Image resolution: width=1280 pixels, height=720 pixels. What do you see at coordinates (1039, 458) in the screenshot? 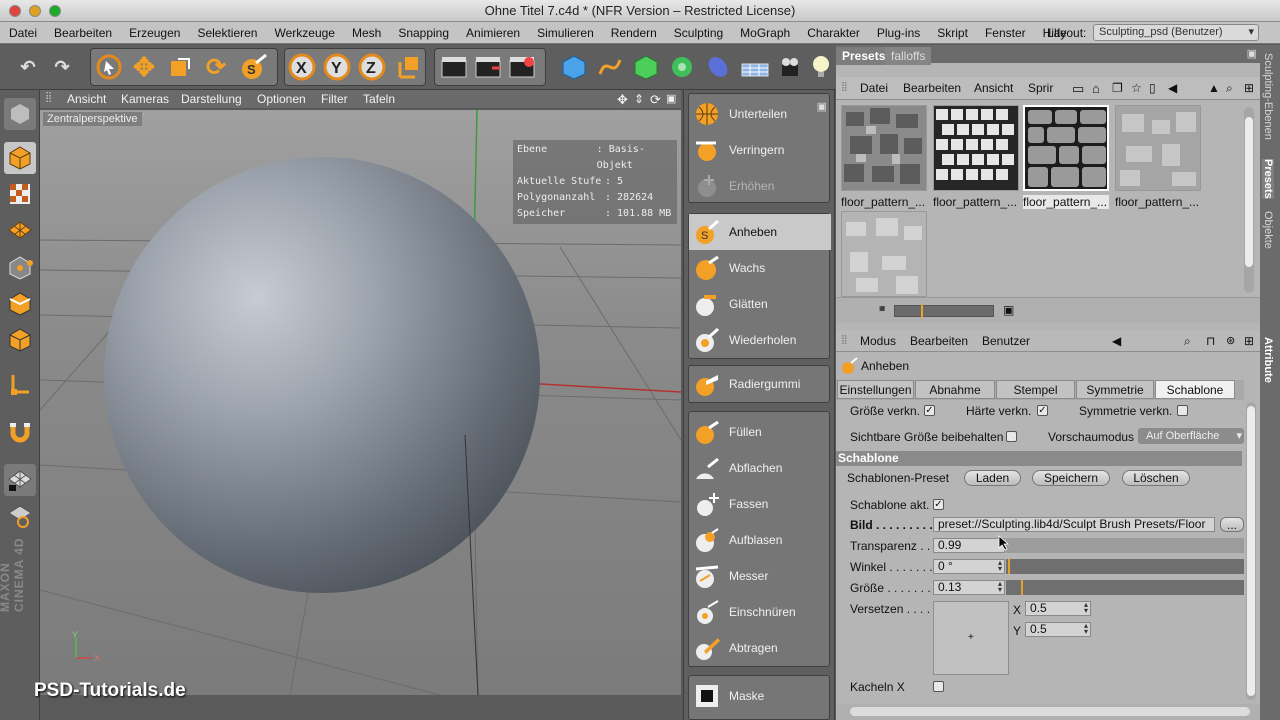
I see `section-header: Schablone` at bounding box center [1039, 458].